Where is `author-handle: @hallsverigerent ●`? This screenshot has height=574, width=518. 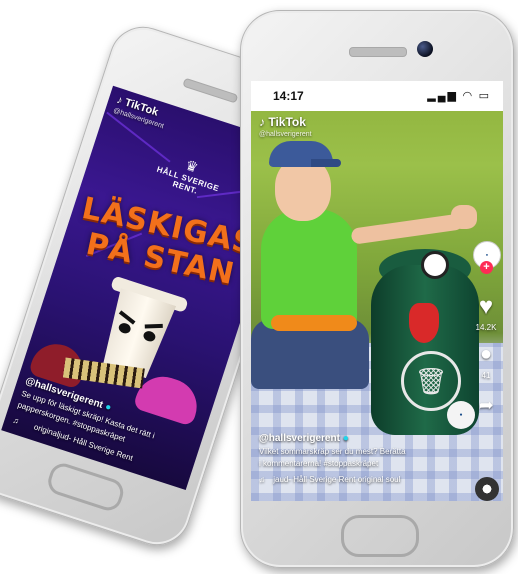 author-handle: @hallsverigerent ● is located at coordinates (304, 438).